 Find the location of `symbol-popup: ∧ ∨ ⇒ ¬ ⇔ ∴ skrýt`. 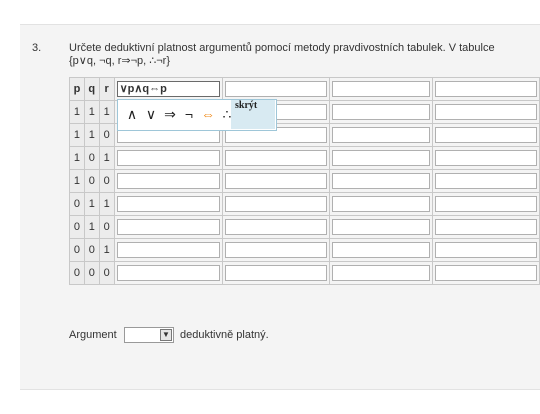

symbol-popup: ∧ ∨ ⇒ ¬ ⇔ ∴ skrýt is located at coordinates (197, 115).